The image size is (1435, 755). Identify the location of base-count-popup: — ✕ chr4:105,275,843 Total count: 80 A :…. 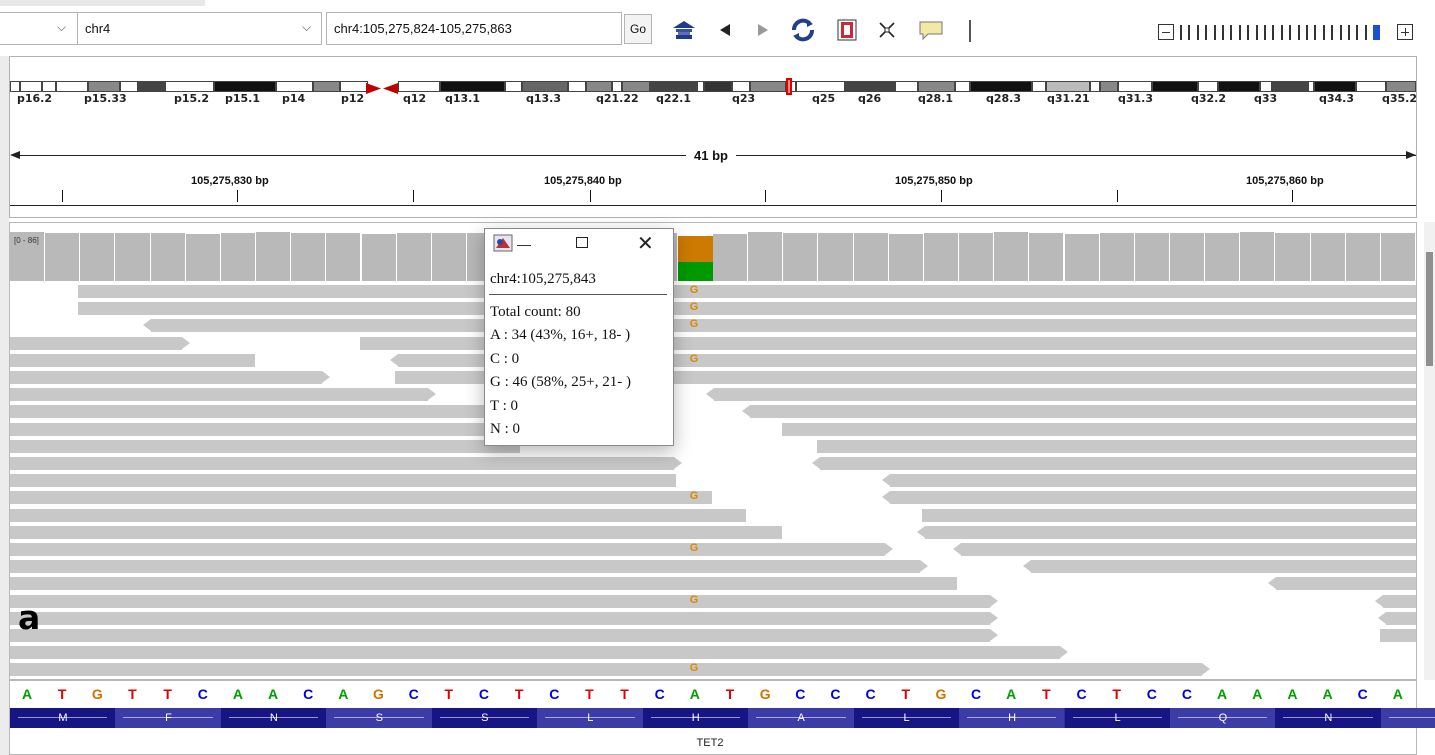
(579, 337).